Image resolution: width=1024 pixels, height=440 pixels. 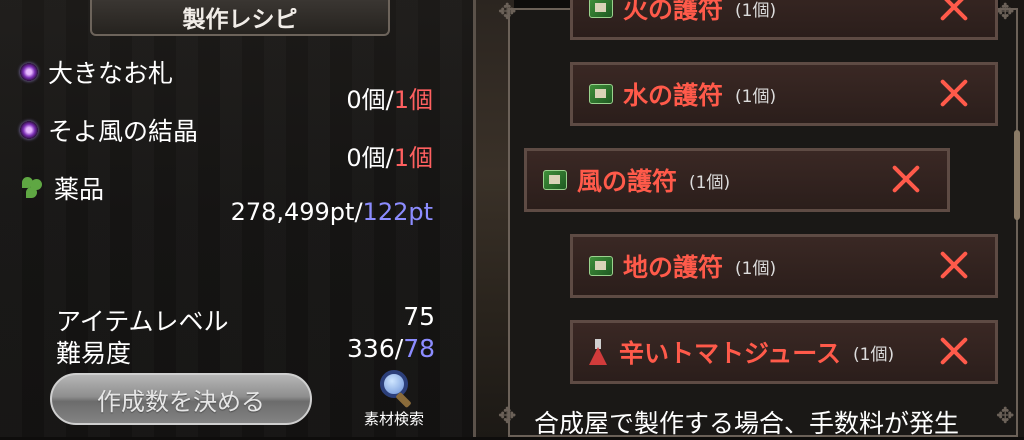 What do you see at coordinates (784, 352) in the screenshot?
I see `list-item: 辛いトマトジュース (1個)` at bounding box center [784, 352].